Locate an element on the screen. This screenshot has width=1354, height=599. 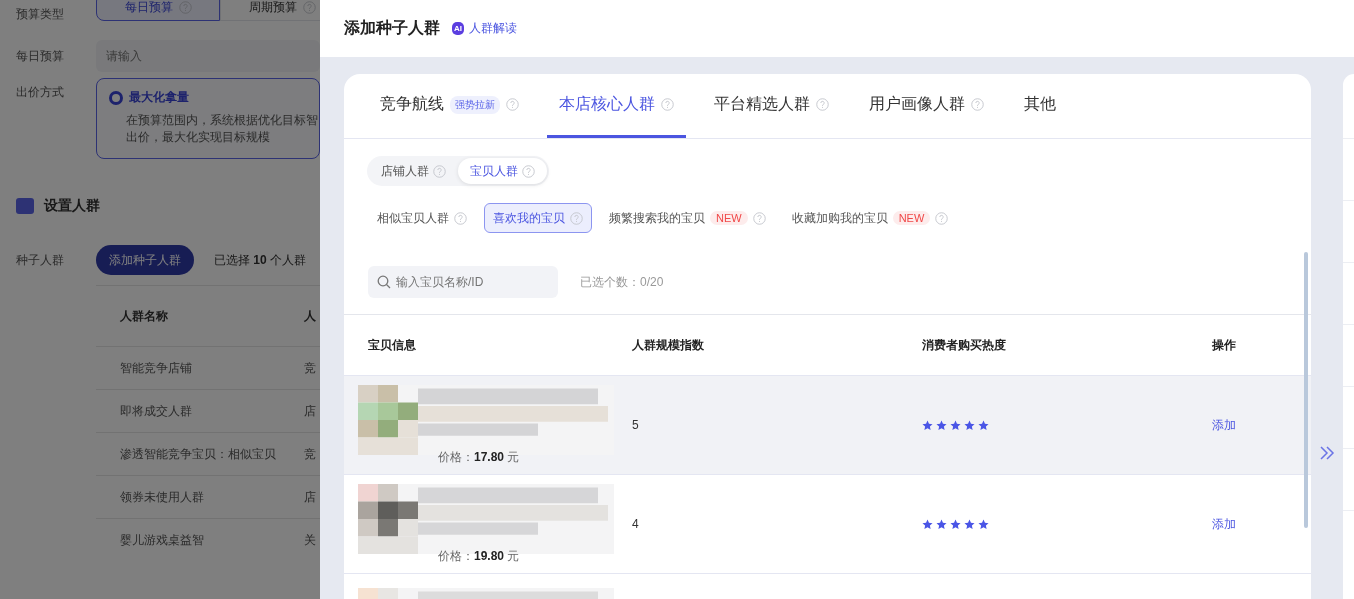
field-label: 种子人群 is located at coordinates (40, 260).